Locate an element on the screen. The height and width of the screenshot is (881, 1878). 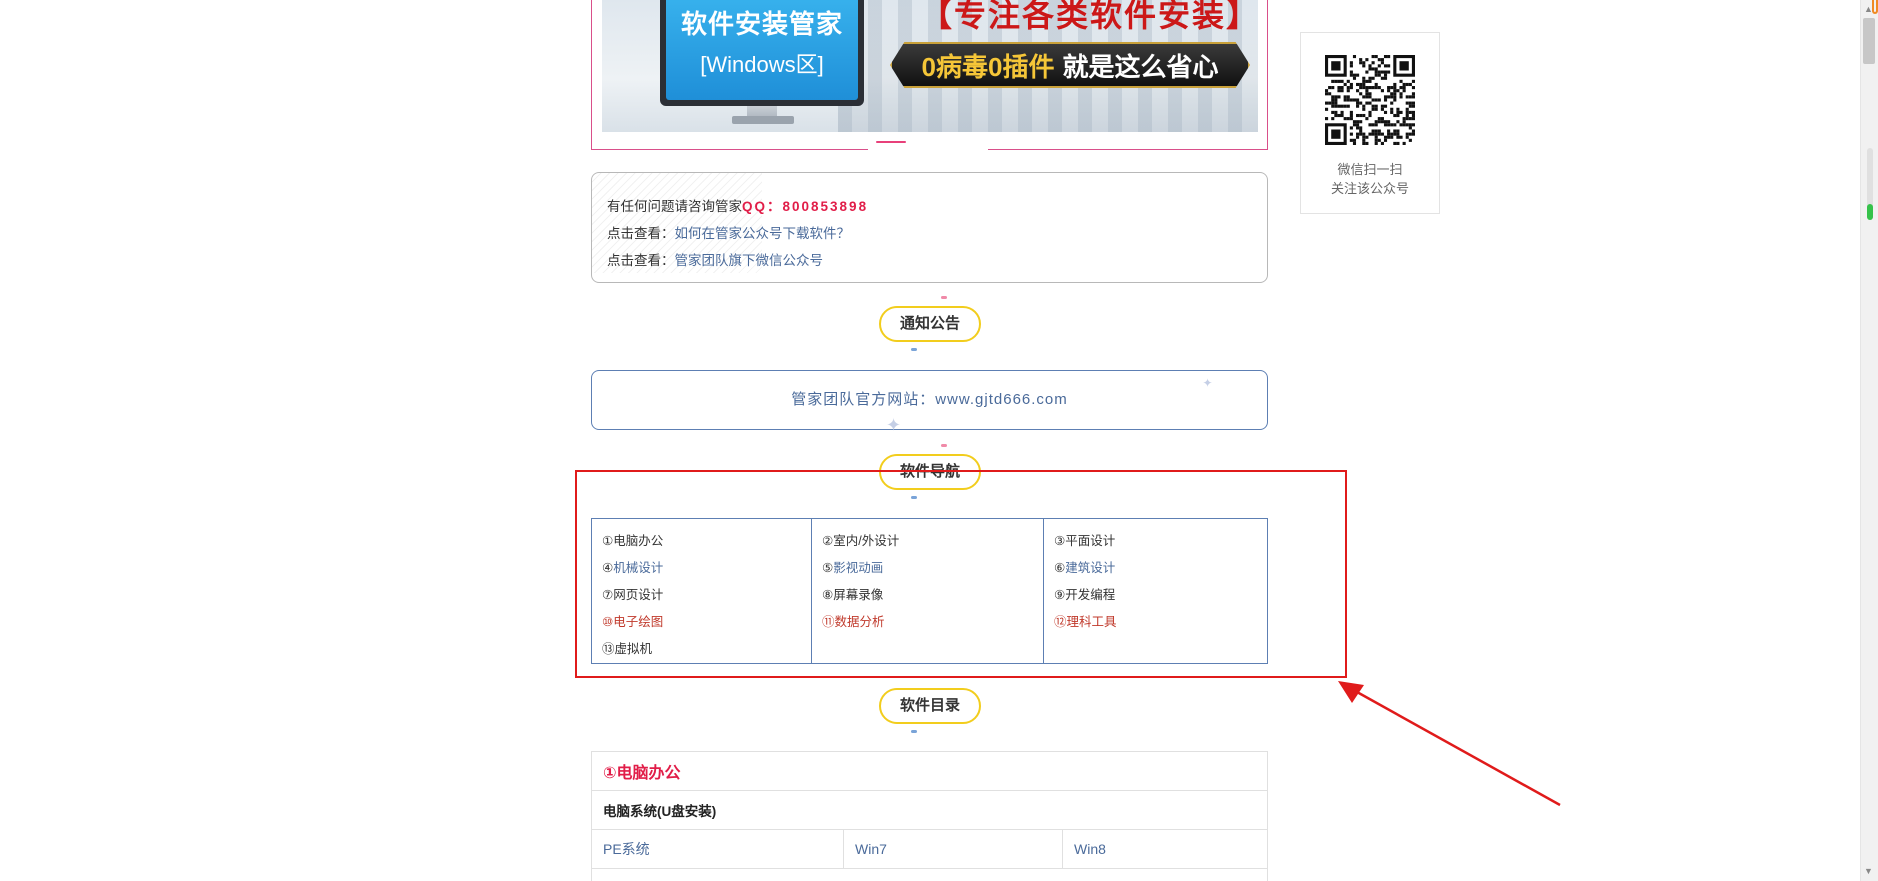
nav-column-1: ①电脑办公 ④机械设计 ⑦网页设计 ⑩电子绘图 ⑬虚拟机 is located at coordinates (701, 591).